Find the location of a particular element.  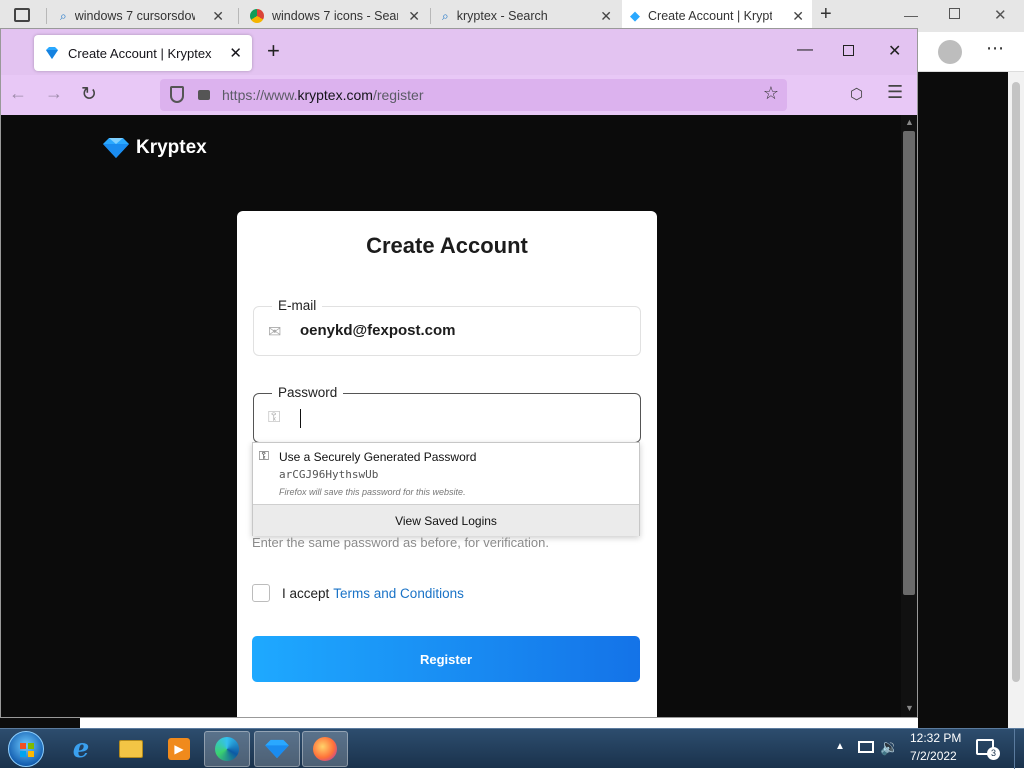

email-value: oenykd@fexpost.com is located at coordinates (378, 330).